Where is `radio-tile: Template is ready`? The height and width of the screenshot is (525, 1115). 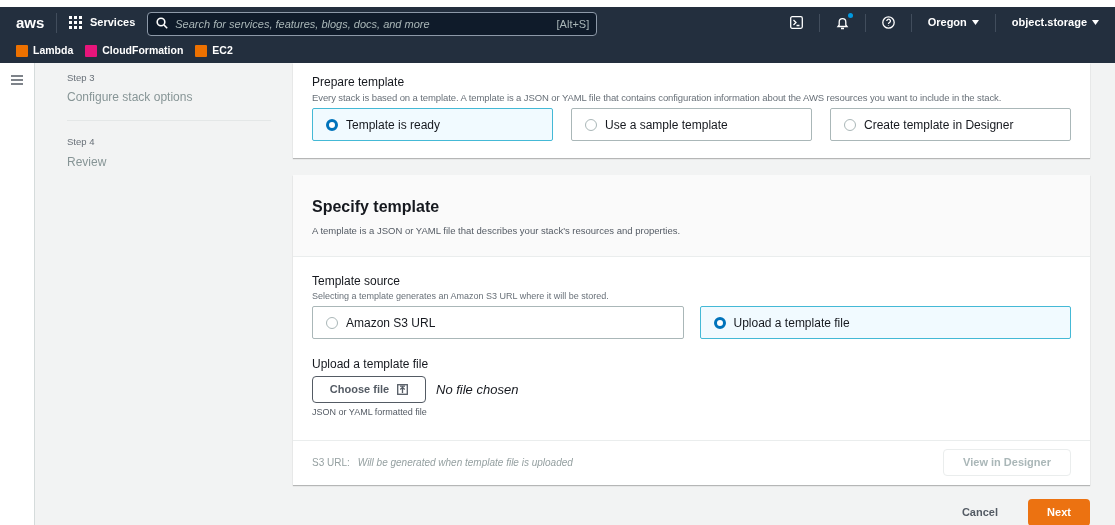 radio-tile: Template is ready is located at coordinates (432, 125).